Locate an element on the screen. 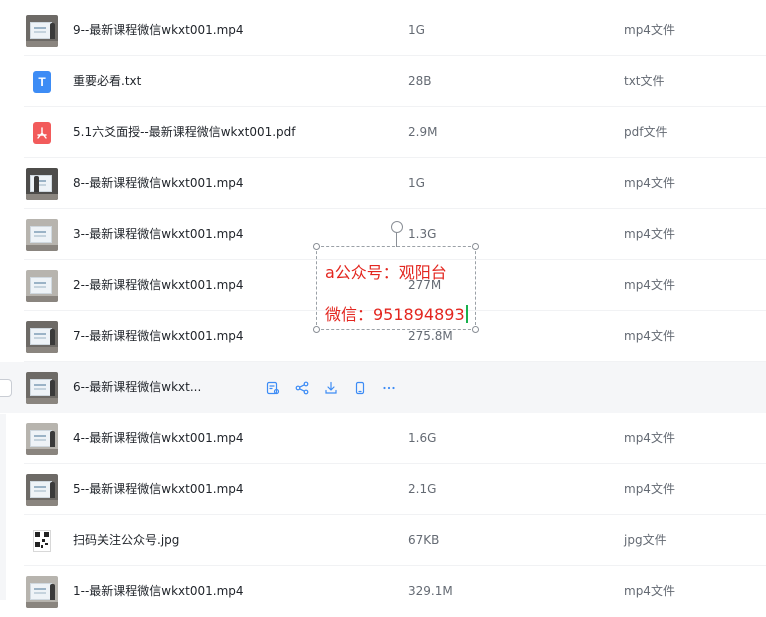 The height and width of the screenshot is (617, 766). row-checkbox is located at coordinates (6, 387).